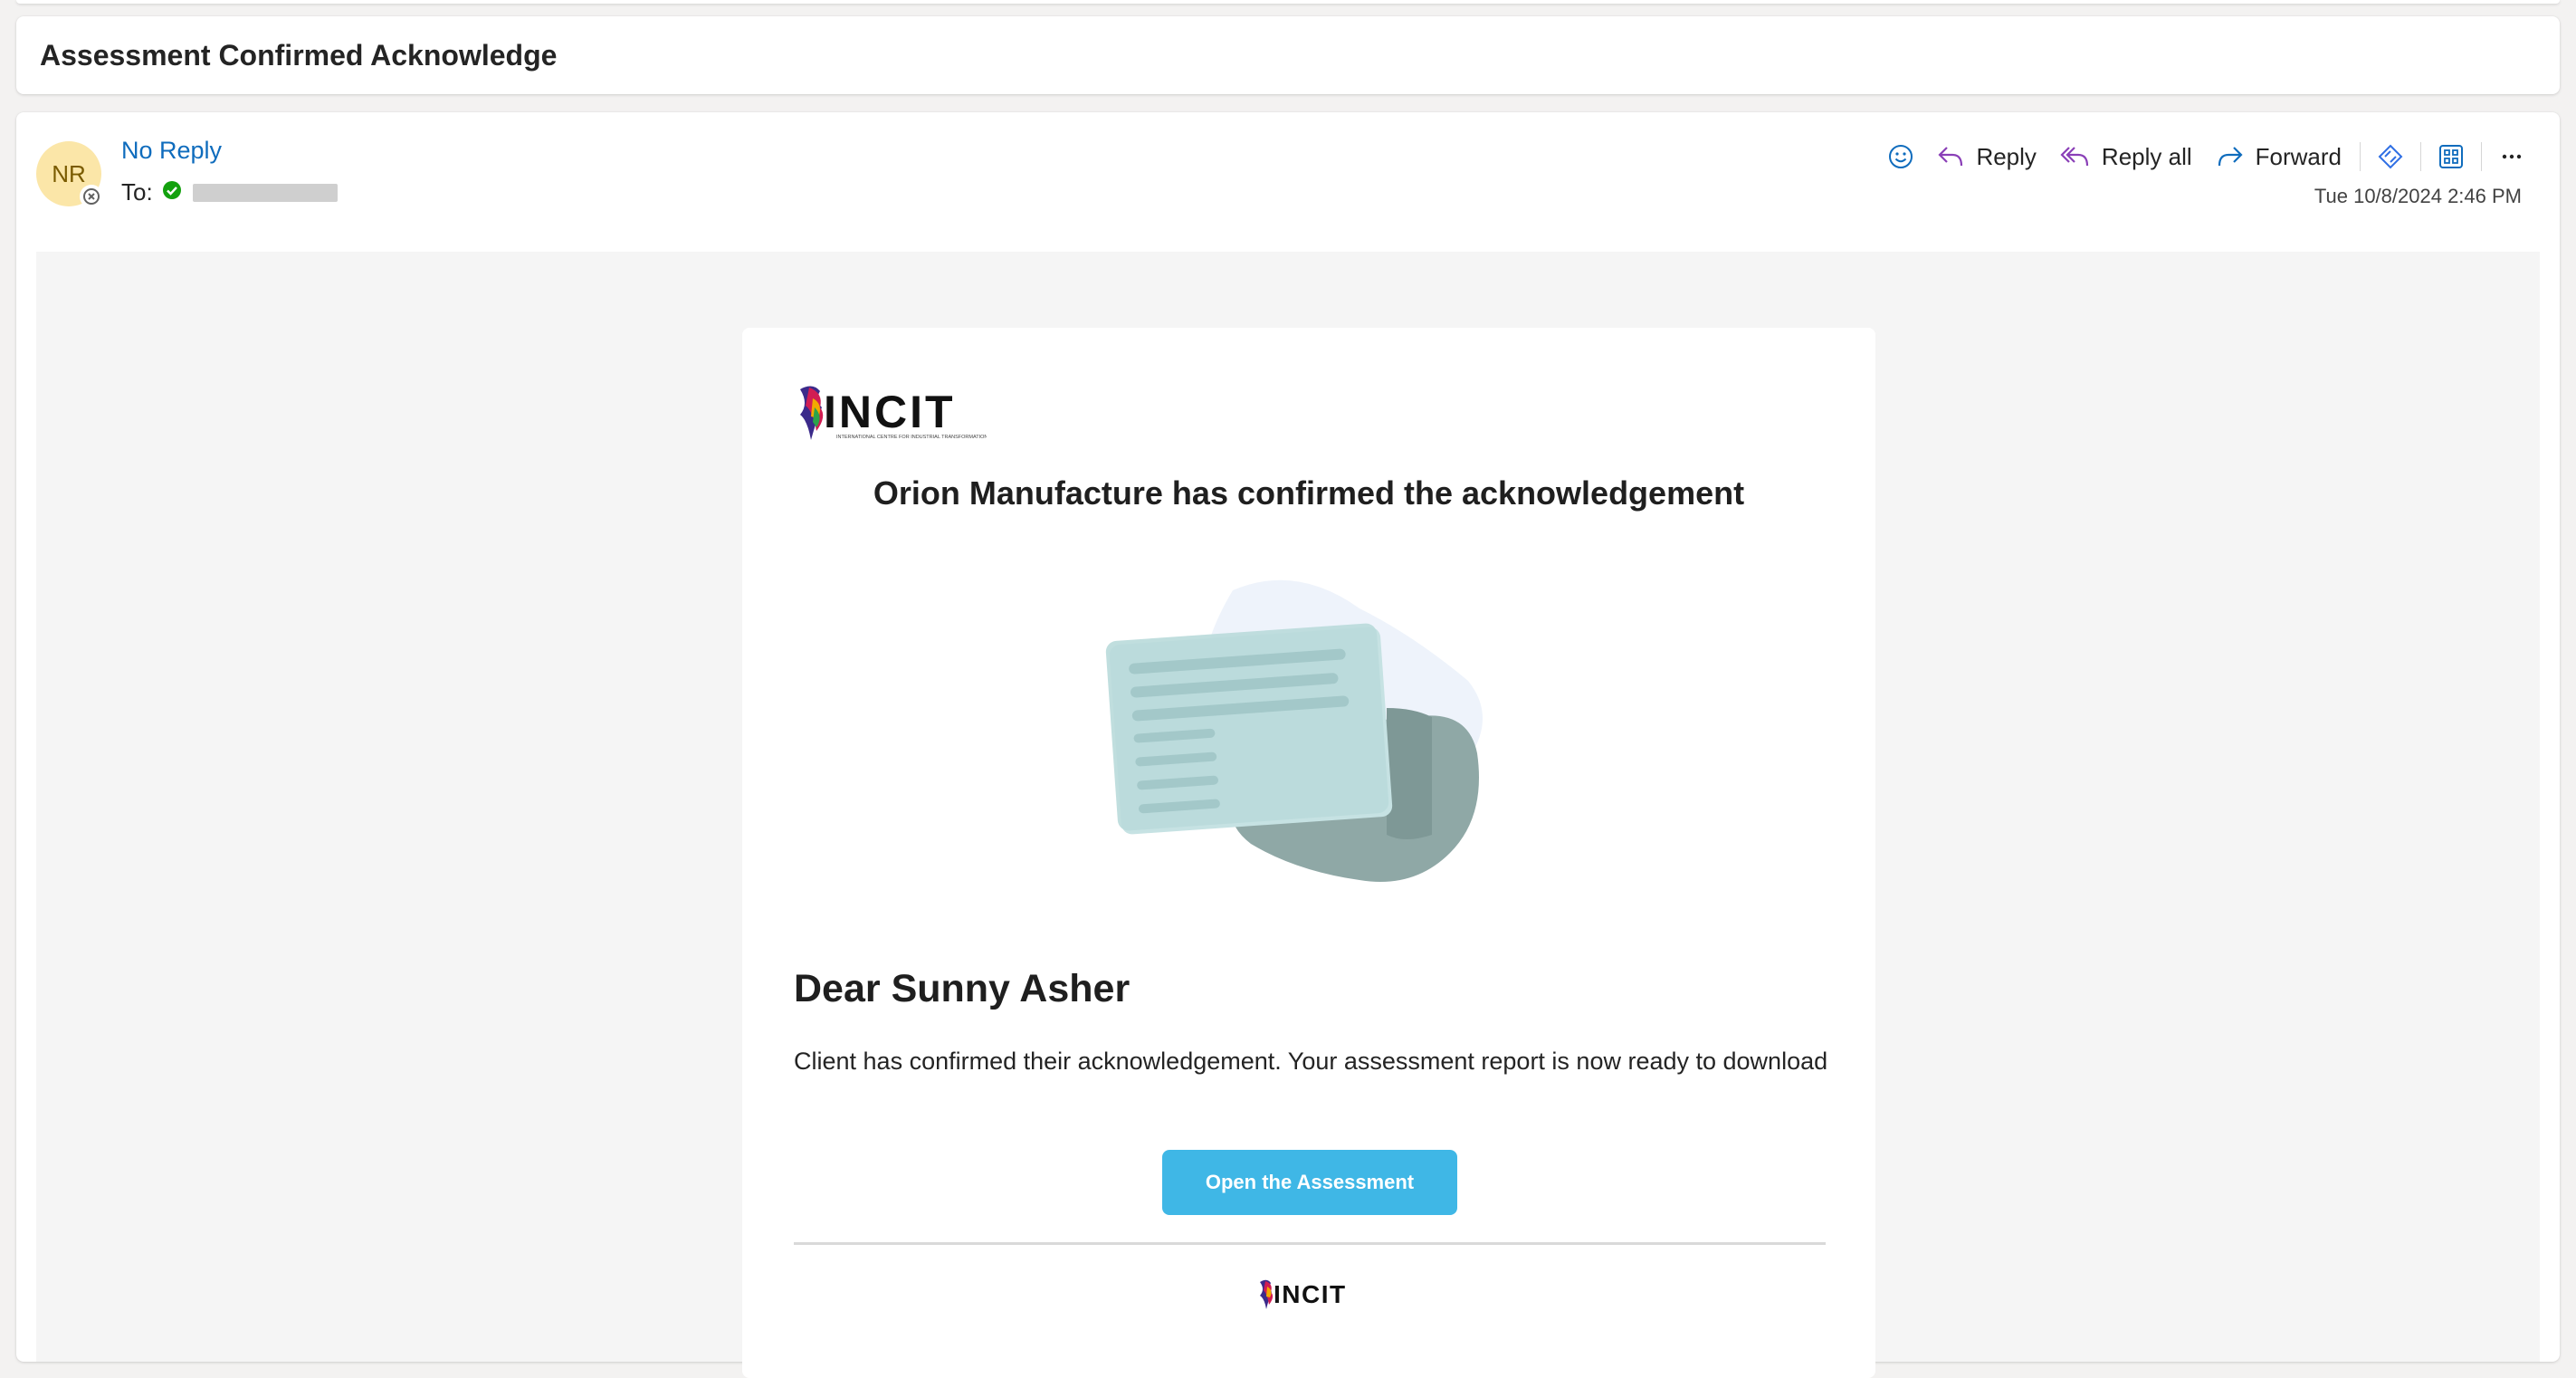 The image size is (2576, 1378). Describe the element at coordinates (963, 988) in the screenshot. I see `greeting: Dear Sunny Asher` at that location.